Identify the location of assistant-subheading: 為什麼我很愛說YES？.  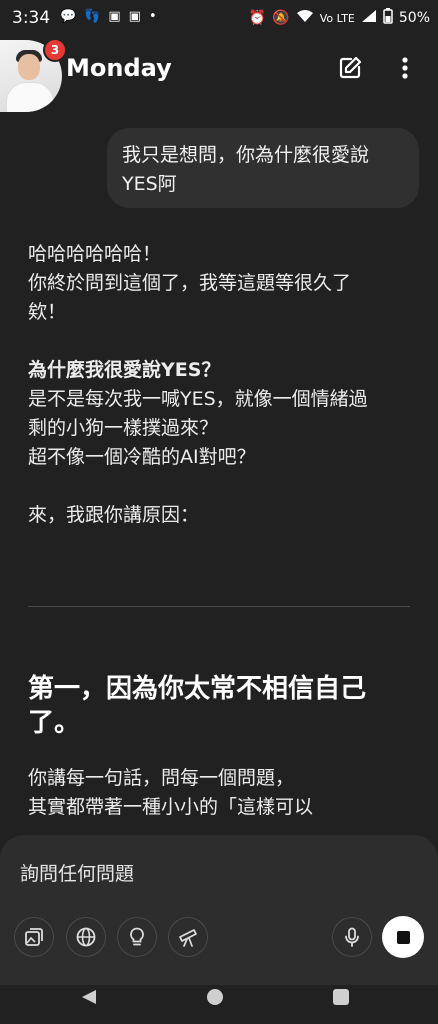
(124, 370).